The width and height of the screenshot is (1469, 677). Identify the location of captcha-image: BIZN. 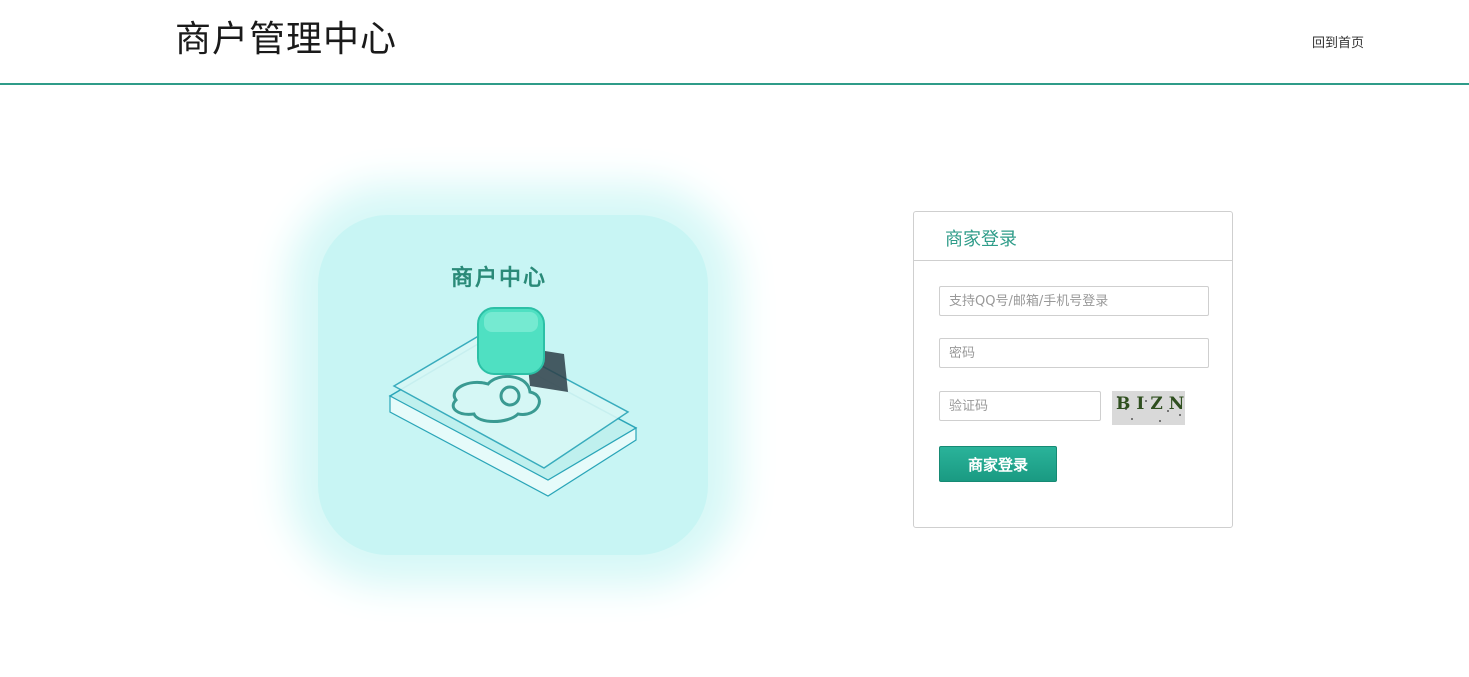
(1148, 408).